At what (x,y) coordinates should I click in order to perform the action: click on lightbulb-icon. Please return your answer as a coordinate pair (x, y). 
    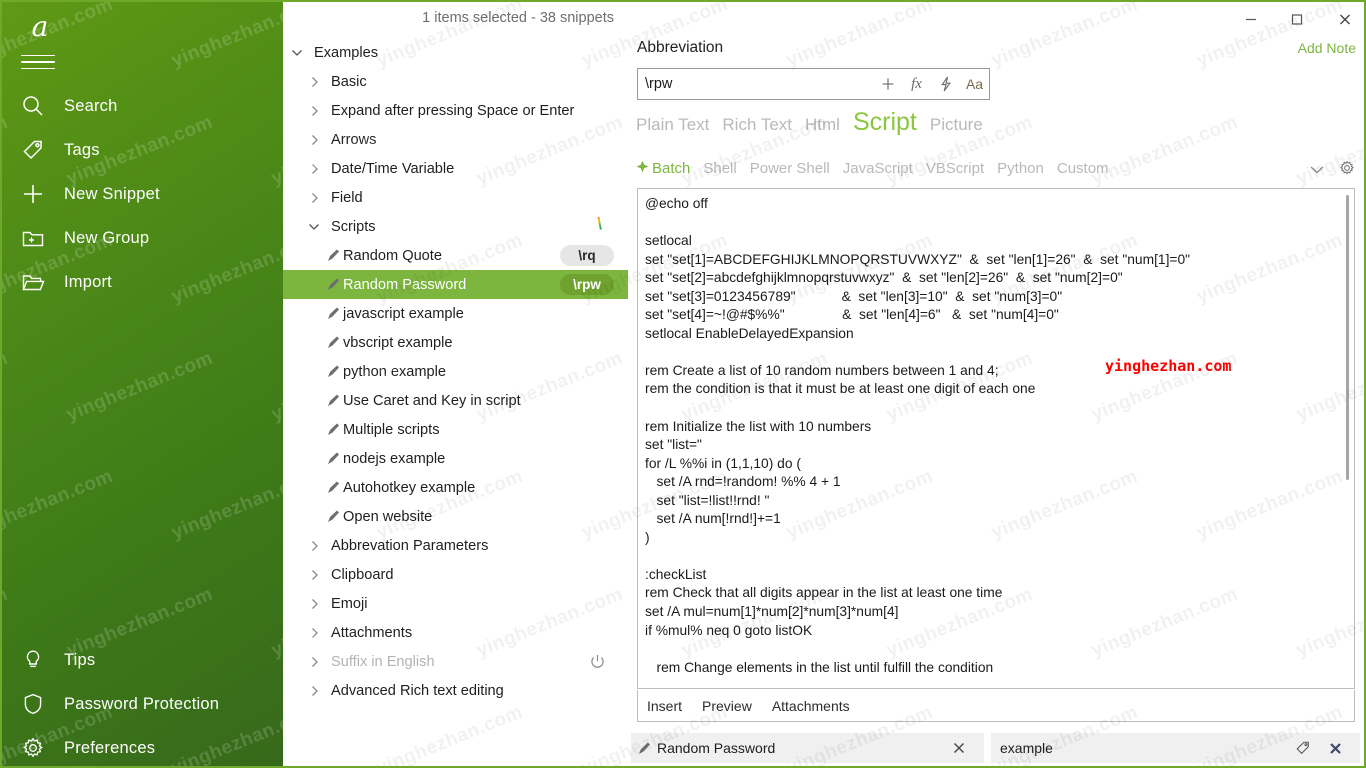
    Looking at the image, I should click on (33, 660).